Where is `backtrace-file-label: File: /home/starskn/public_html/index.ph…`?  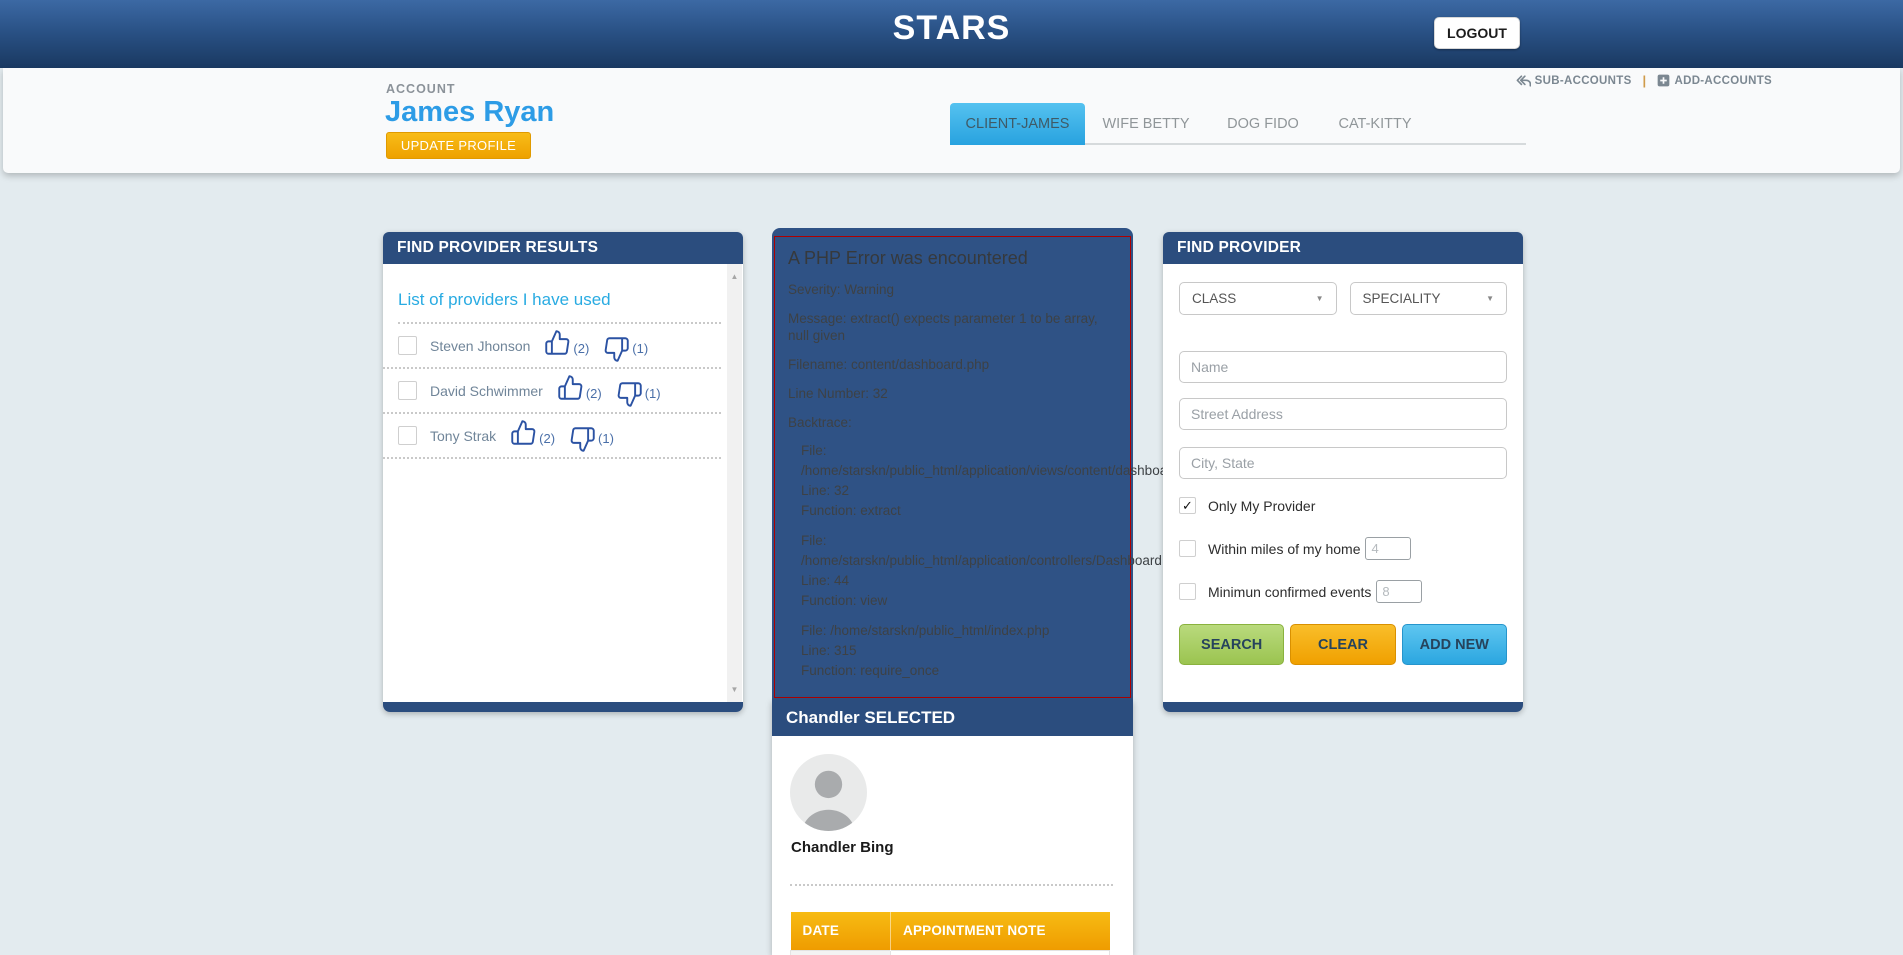
backtrace-file-label: File: /home/starskn/public_html/index.ph… is located at coordinates (925, 630).